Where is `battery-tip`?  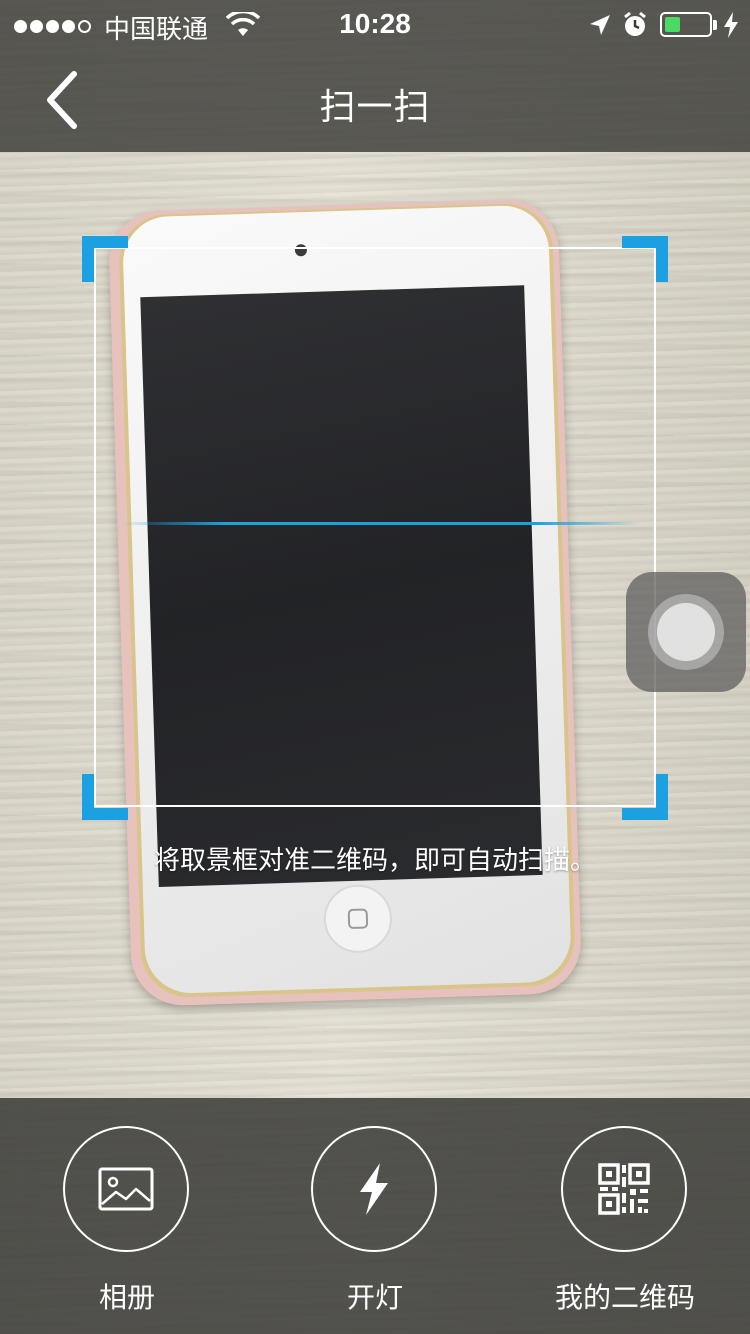
battery-tip is located at coordinates (715, 25).